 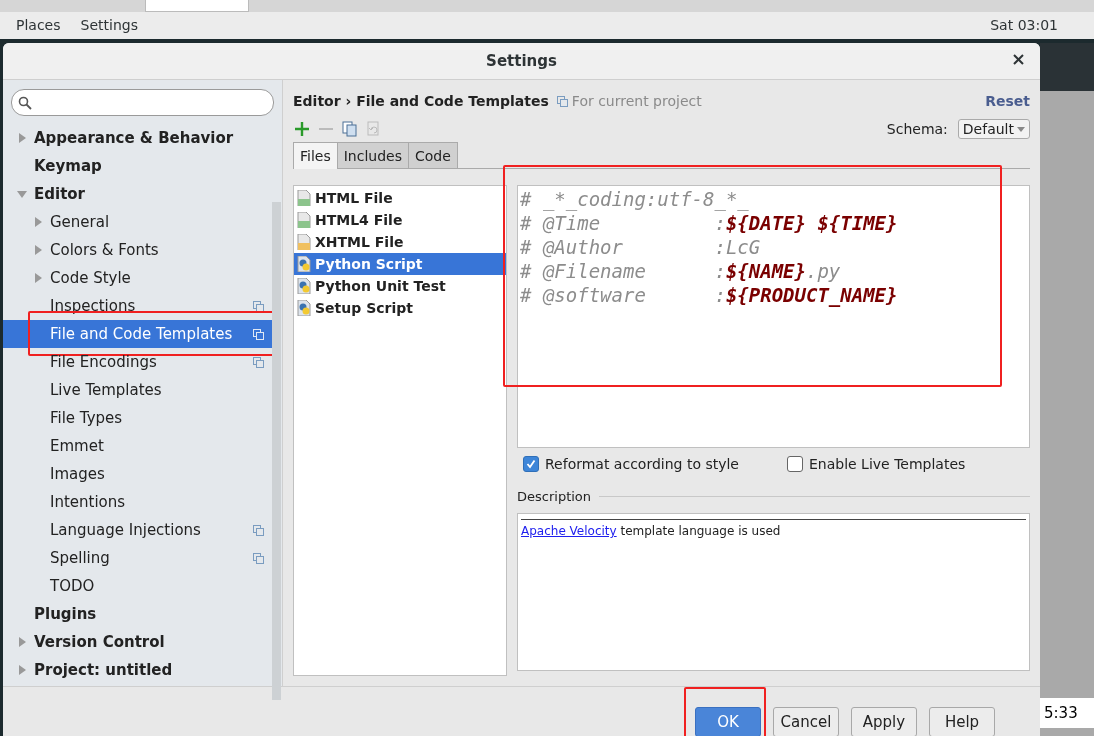 I want to click on sidebar-item: Code Style, so click(x=137, y=278).